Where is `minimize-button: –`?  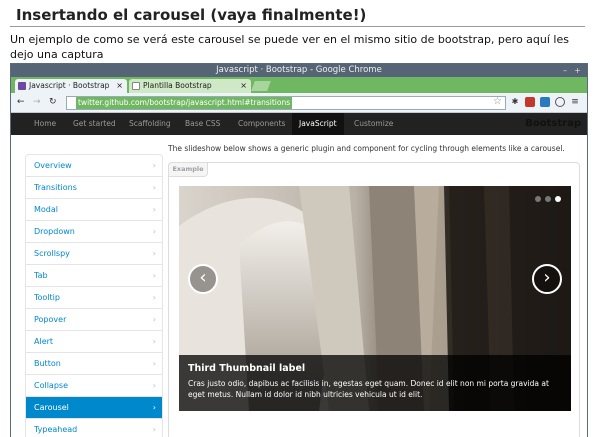
minimize-button: – is located at coordinates (565, 70).